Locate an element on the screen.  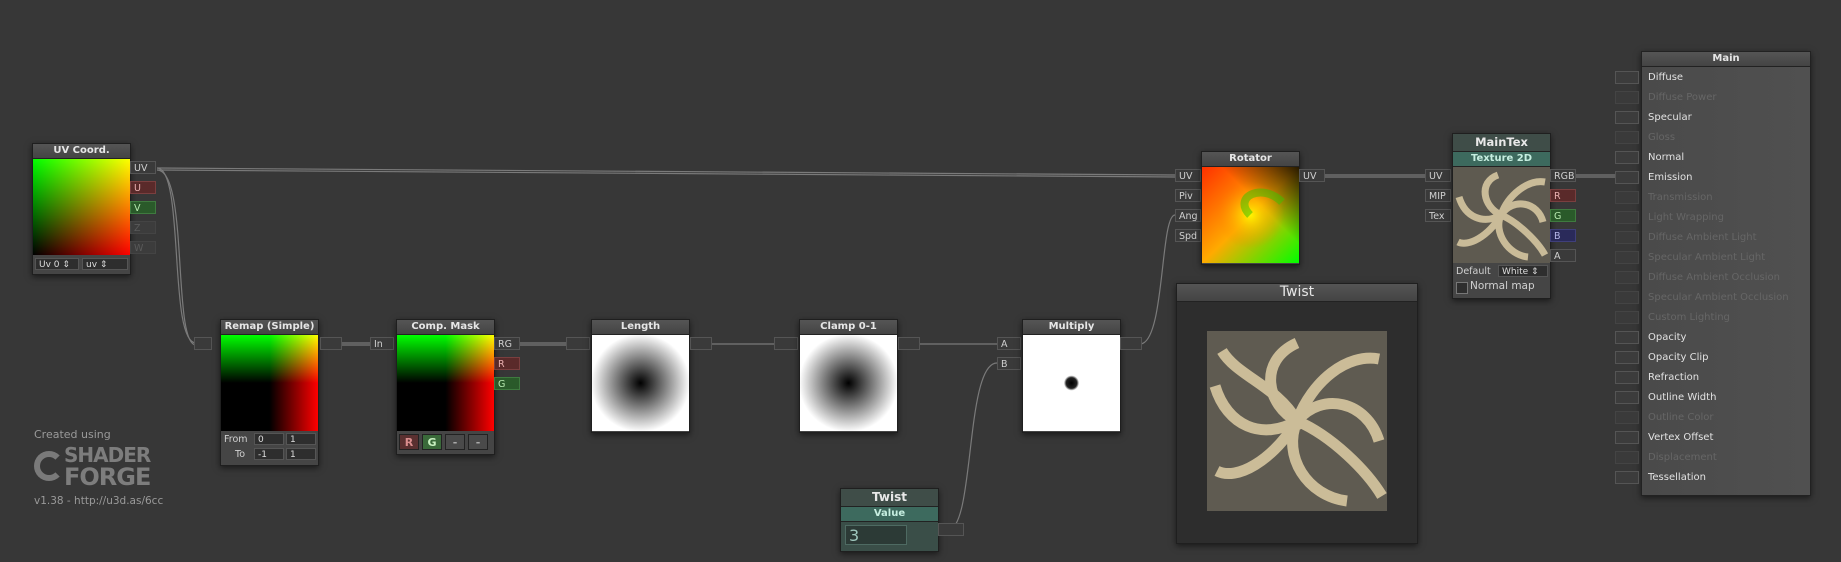
uv-mode-dropdown: uv ⇕ is located at coordinates (105, 264).